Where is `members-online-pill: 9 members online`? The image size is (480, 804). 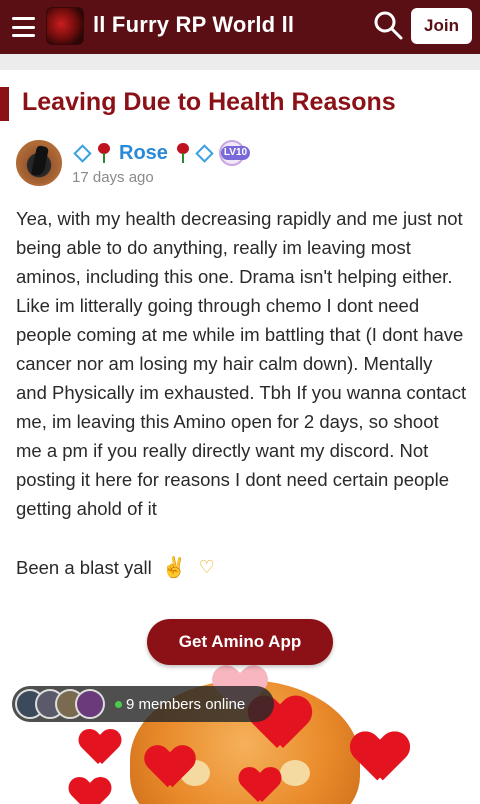
members-online-pill: 9 members online is located at coordinates (143, 704).